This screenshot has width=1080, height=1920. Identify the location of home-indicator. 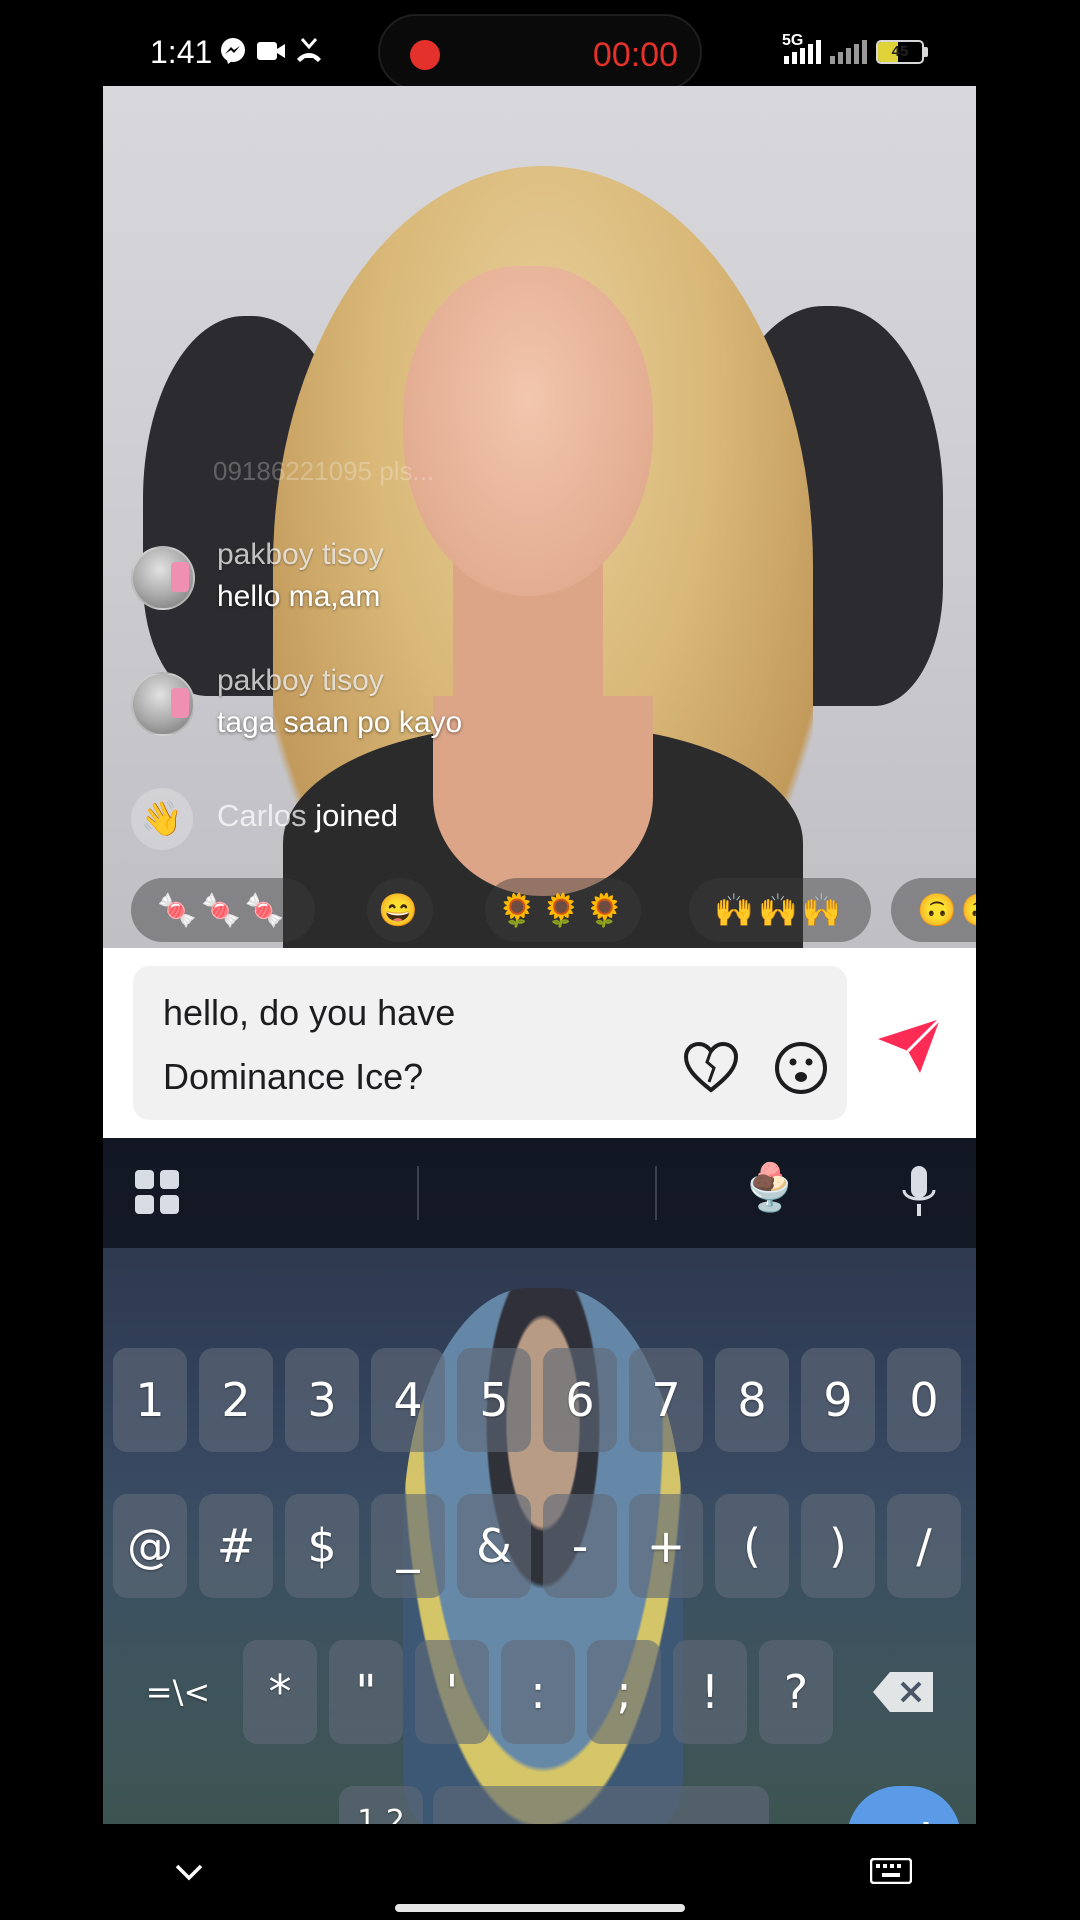
(540, 1908).